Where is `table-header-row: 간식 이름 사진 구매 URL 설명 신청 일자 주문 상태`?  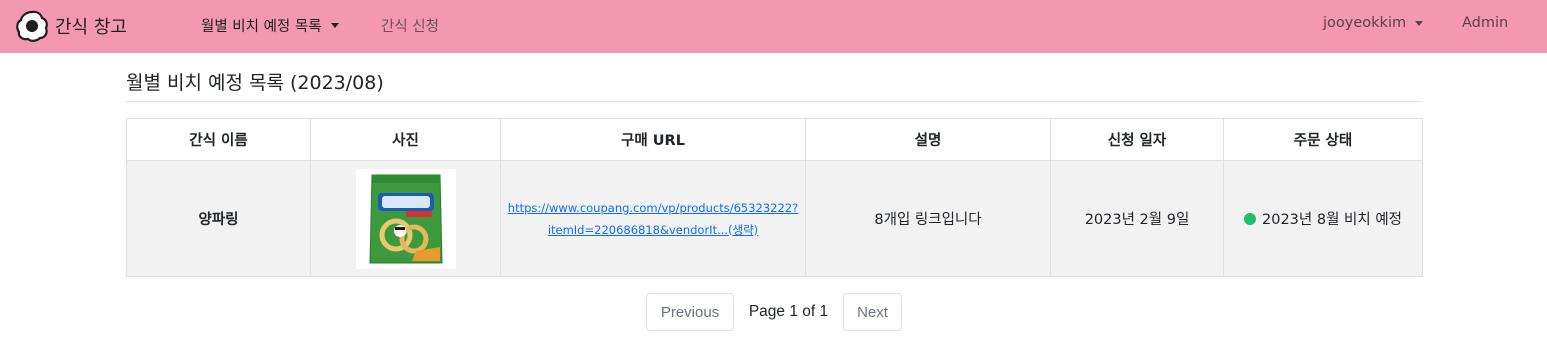
table-header-row: 간식 이름 사진 구매 URL 설명 신청 일자 주문 상태 is located at coordinates (774, 139).